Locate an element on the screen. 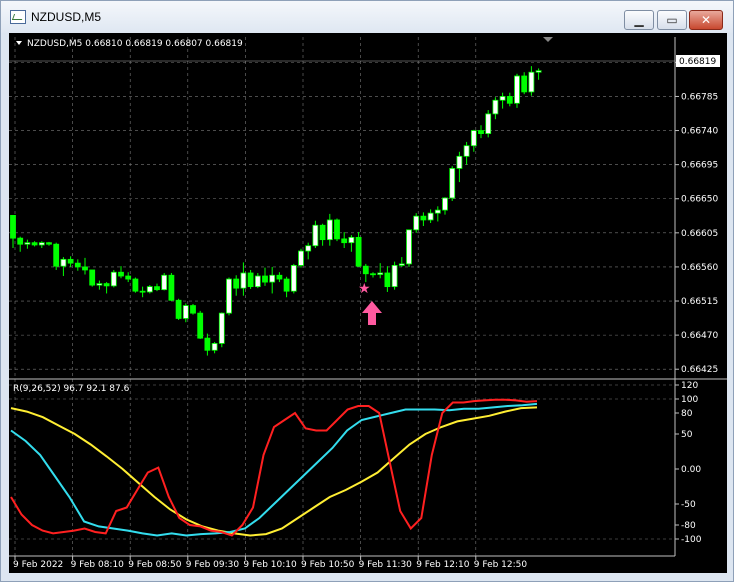 This screenshot has width=734, height=582. title-bar: NZDUSD,M5 ▁ ▭ ✕ is located at coordinates (367, 17).